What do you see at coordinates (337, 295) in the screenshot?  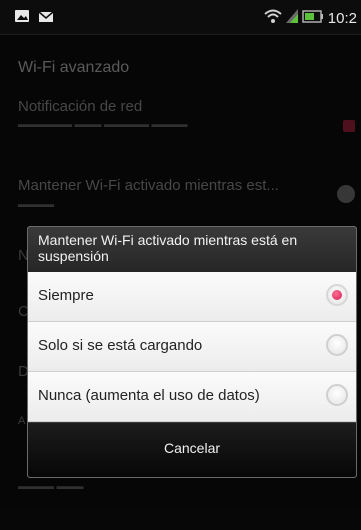 I see `radio-selected-icon` at bounding box center [337, 295].